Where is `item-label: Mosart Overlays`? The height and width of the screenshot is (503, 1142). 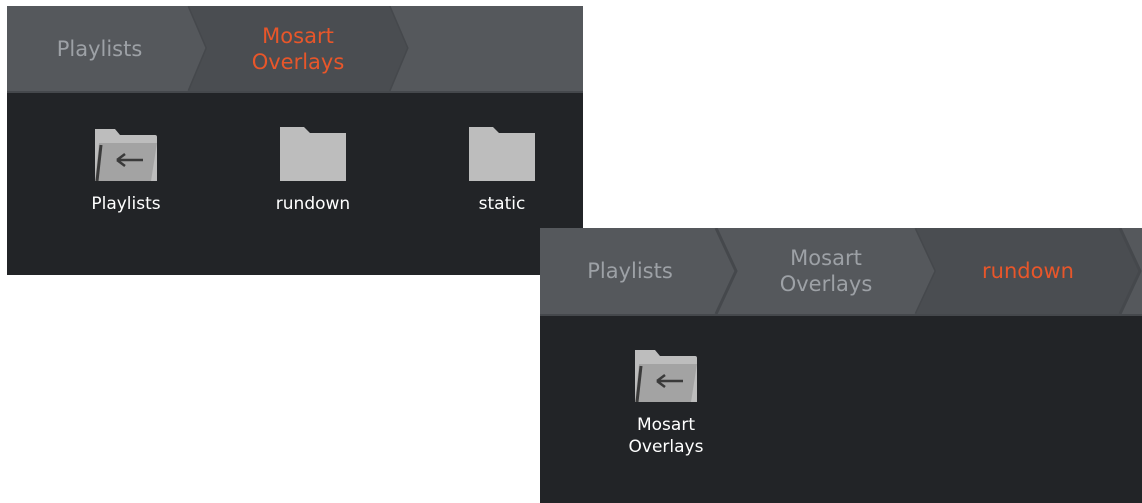
item-label: Mosart Overlays is located at coordinates (666, 436).